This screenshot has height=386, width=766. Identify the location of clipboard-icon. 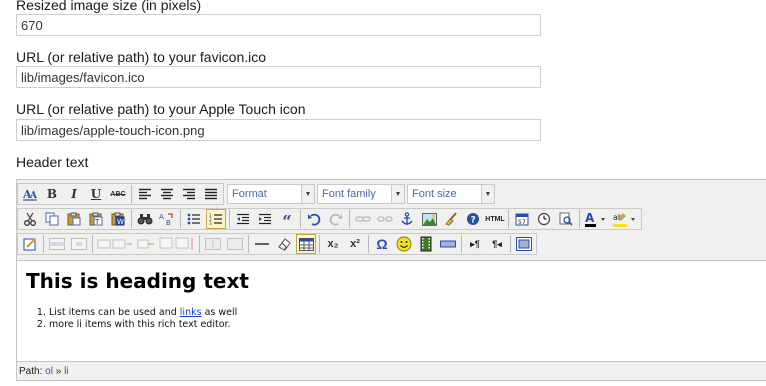
(74, 219).